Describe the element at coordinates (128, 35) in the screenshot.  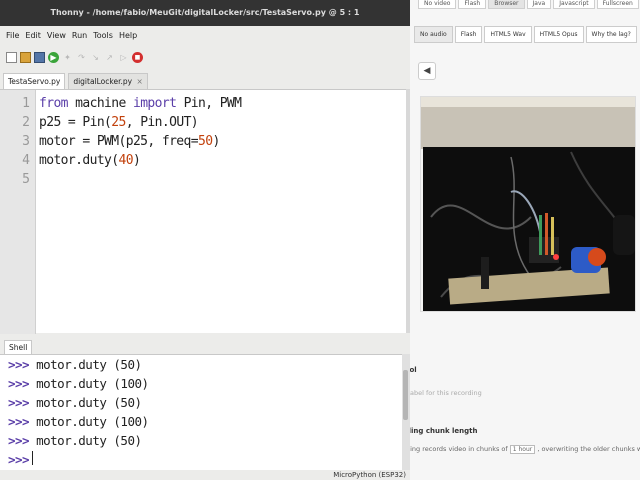
I see `menu-help: Help` at that location.